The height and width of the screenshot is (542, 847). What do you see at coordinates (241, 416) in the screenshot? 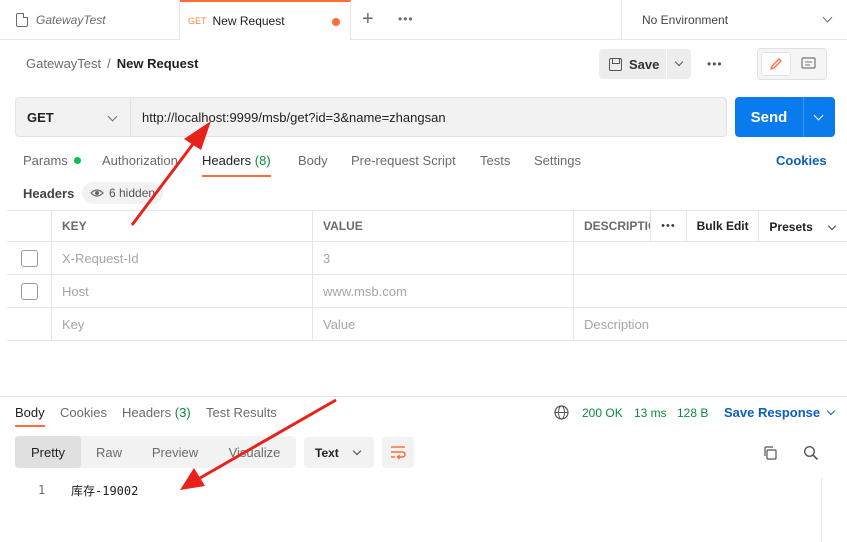
I see `response-tab-test-results: Test Results` at bounding box center [241, 416].